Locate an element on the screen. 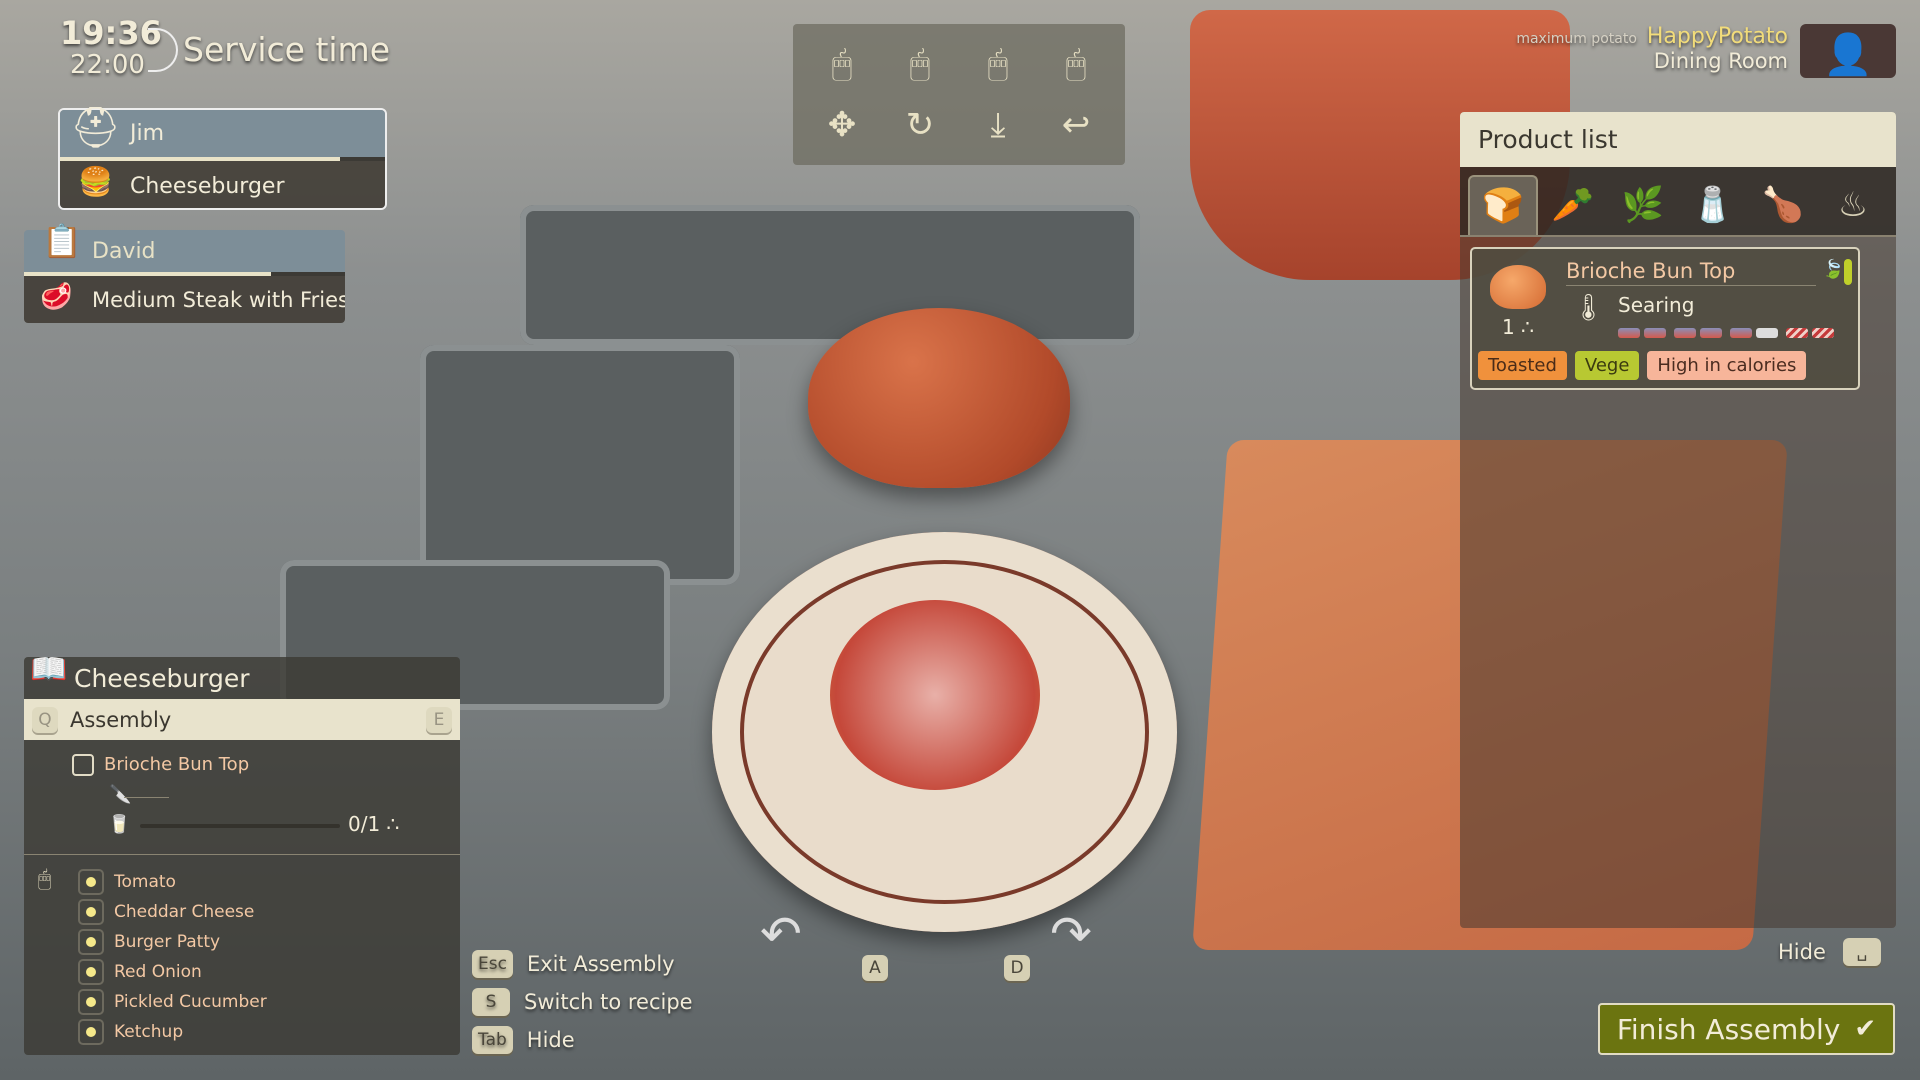 The width and height of the screenshot is (1920, 1080). checkmark-icon: ✔ is located at coordinates (1865, 1029).